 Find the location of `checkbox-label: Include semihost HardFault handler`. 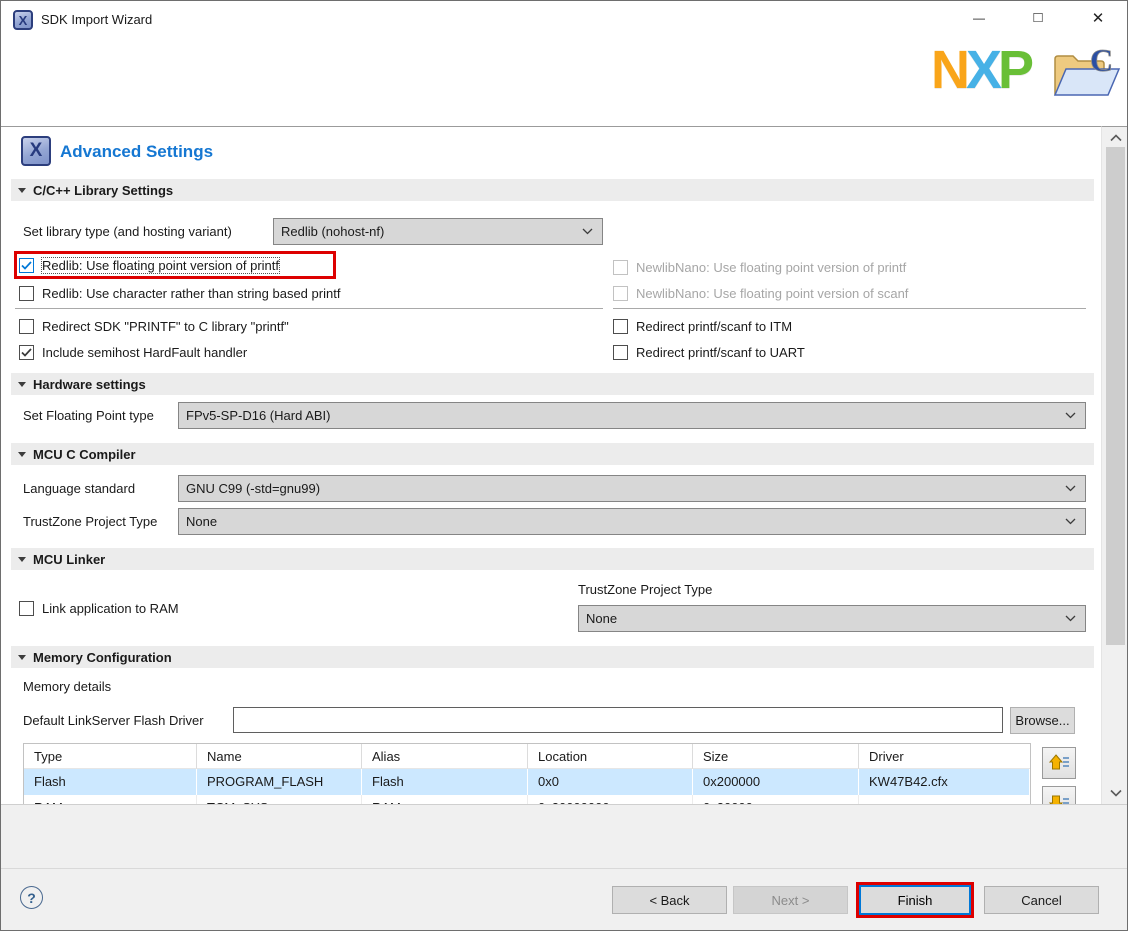

checkbox-label: Include semihost HardFault handler is located at coordinates (145, 352).